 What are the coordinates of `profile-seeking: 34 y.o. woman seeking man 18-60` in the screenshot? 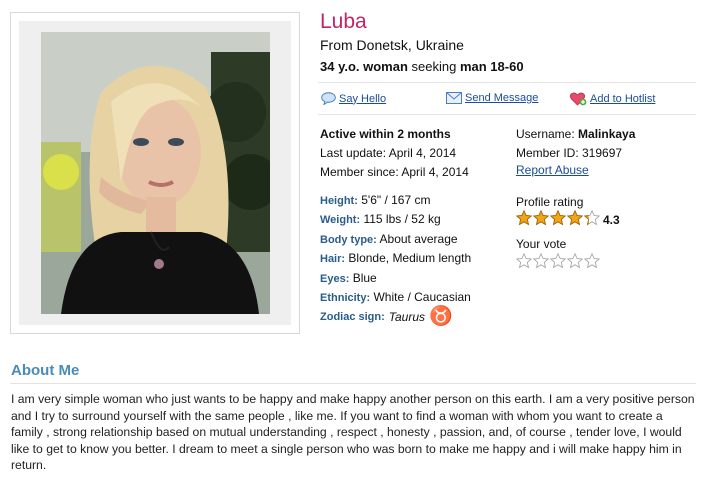 It's located at (422, 66).